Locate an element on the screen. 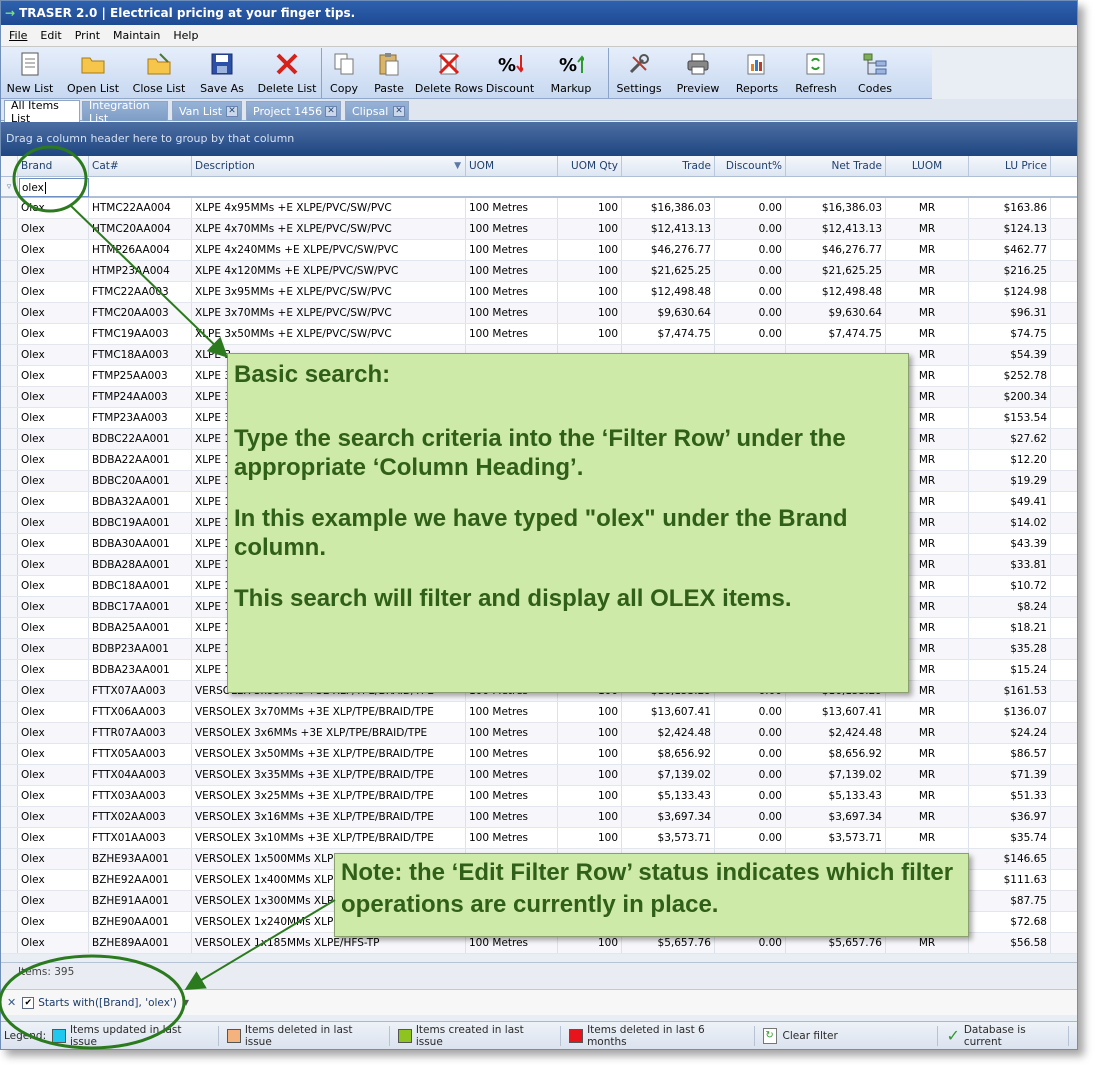 This screenshot has width=1099, height=1065. cell-trade: $2,424.48 is located at coordinates (668, 733).